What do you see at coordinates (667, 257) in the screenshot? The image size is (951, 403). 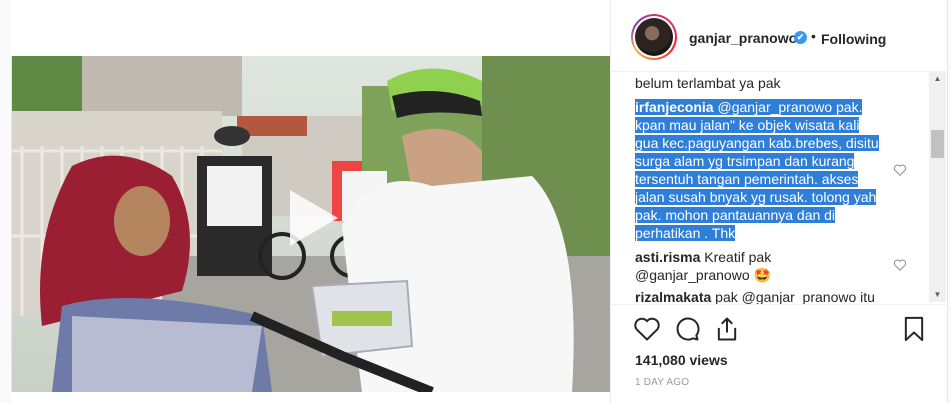 I see `comment-author-link: asti.risma` at bounding box center [667, 257].